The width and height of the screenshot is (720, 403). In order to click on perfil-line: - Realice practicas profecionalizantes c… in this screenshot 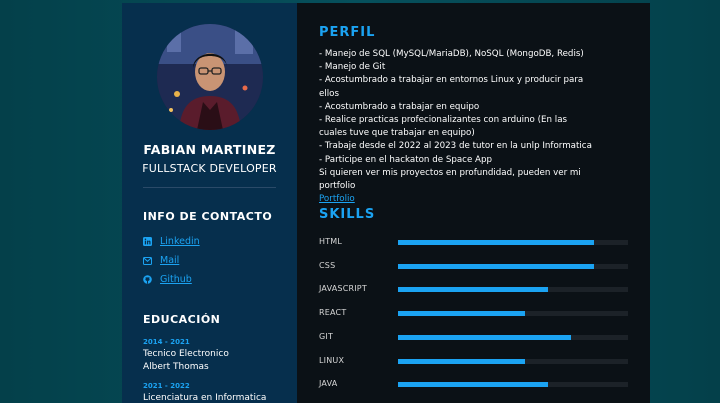, I will do `click(443, 127)`.